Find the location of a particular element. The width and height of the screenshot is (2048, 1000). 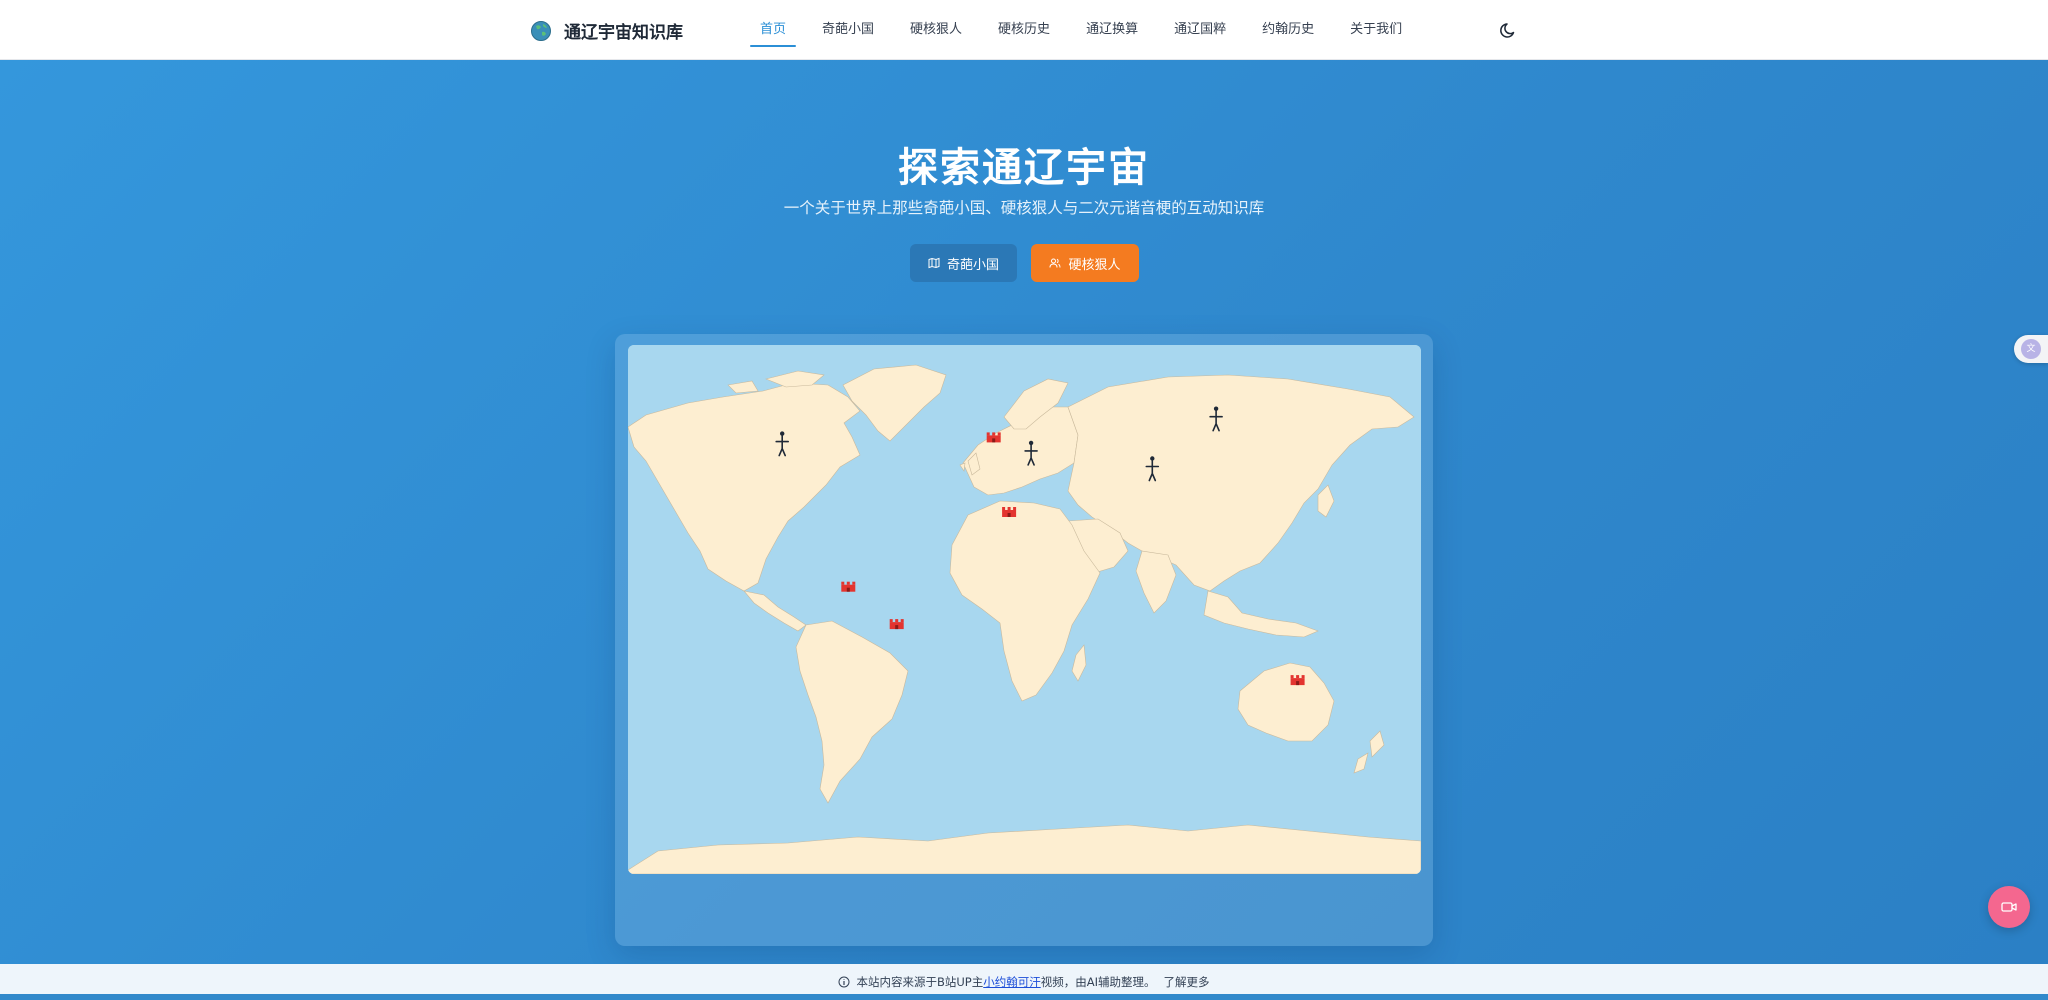

map-icon is located at coordinates (934, 263).